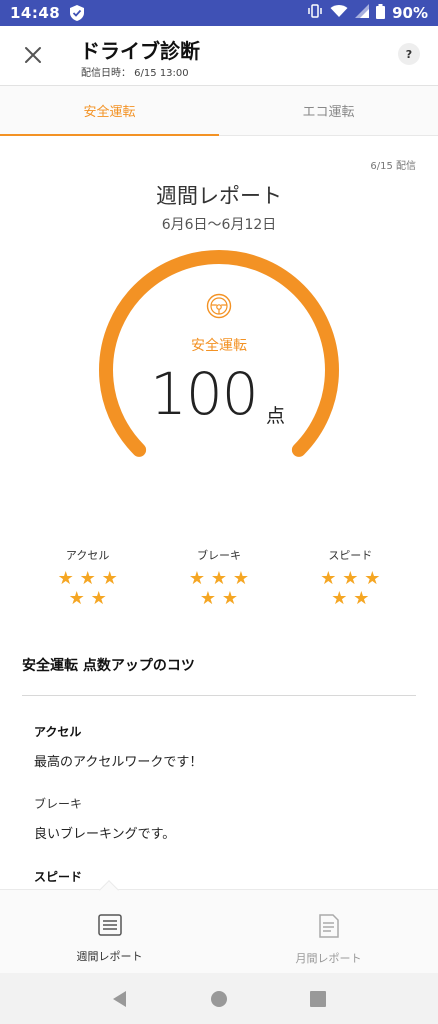 The image size is (438, 1024). Describe the element at coordinates (219, 13) in the screenshot. I see `status-bar: 14:48 90%` at that location.